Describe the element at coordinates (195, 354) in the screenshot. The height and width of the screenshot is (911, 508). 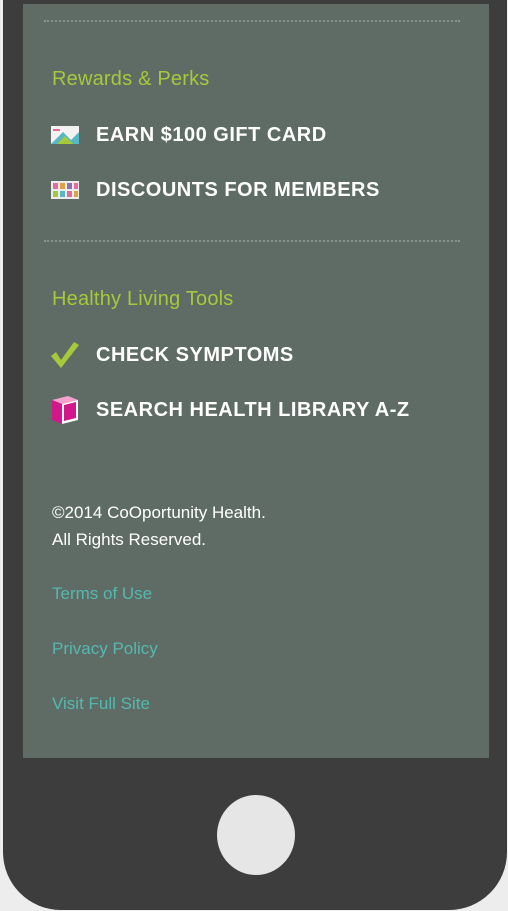
I see `menu-item-label: CHECK SYMPTOMS` at that location.